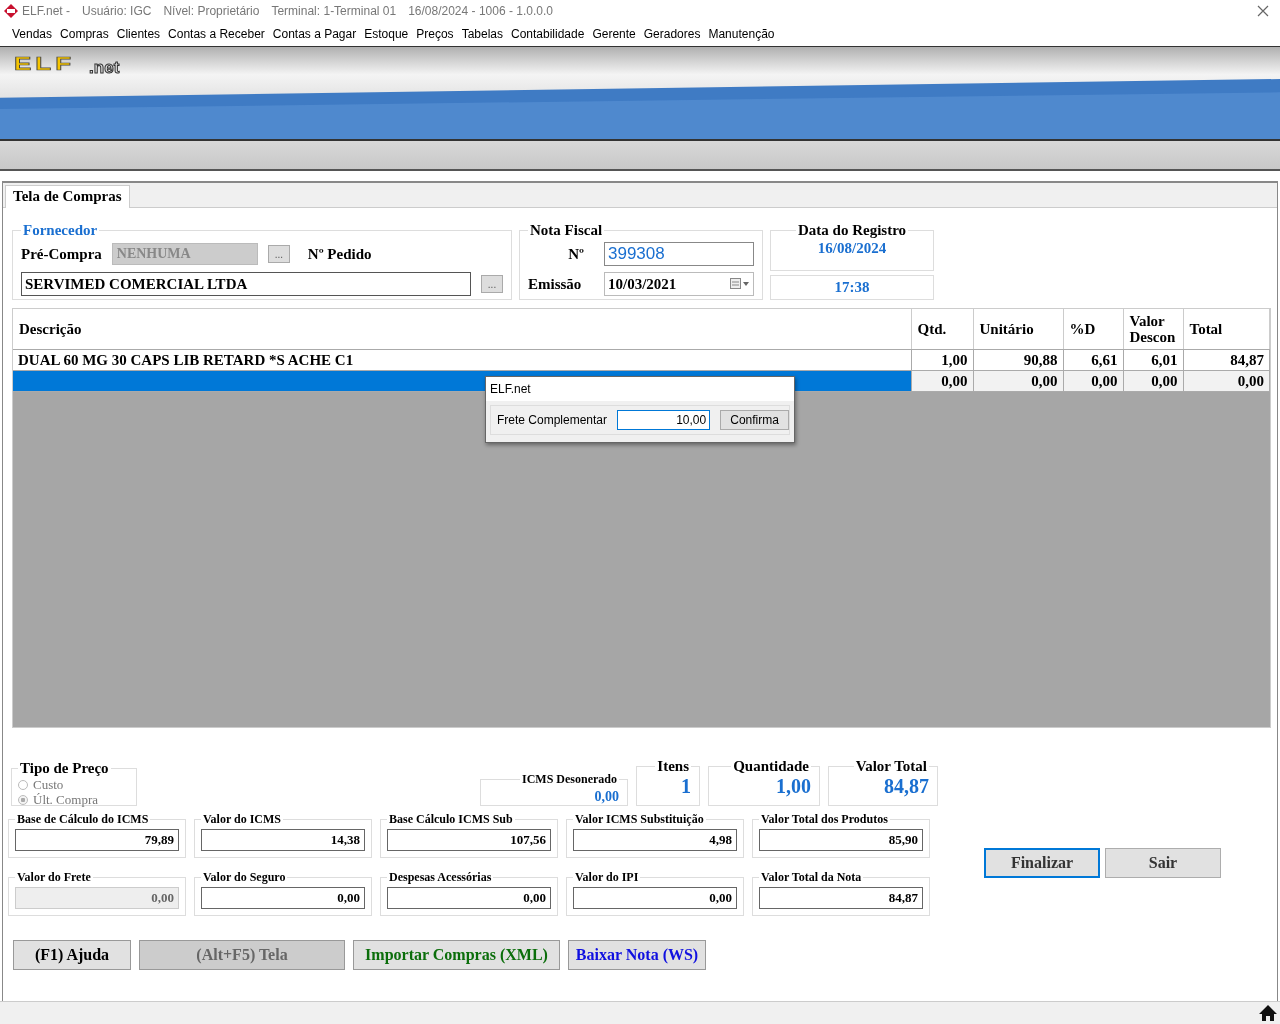 Image resolution: width=1280 pixels, height=1024 pixels. Describe the element at coordinates (83, 819) in the screenshot. I see `group-title: Base de Cálculo do ICMS` at that location.